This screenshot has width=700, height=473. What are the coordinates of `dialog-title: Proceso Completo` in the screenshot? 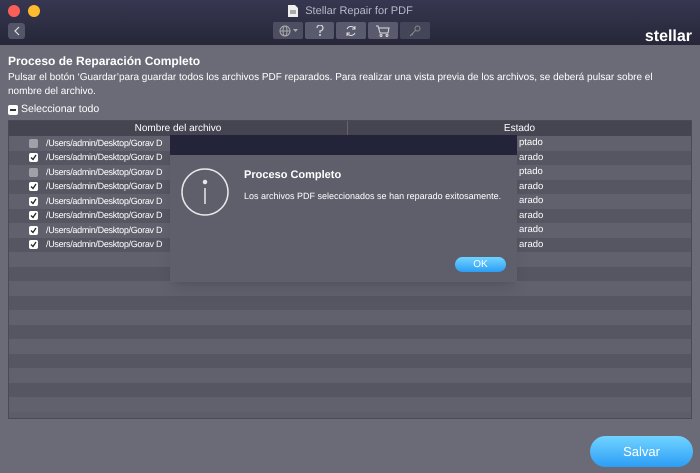 It's located at (293, 175).